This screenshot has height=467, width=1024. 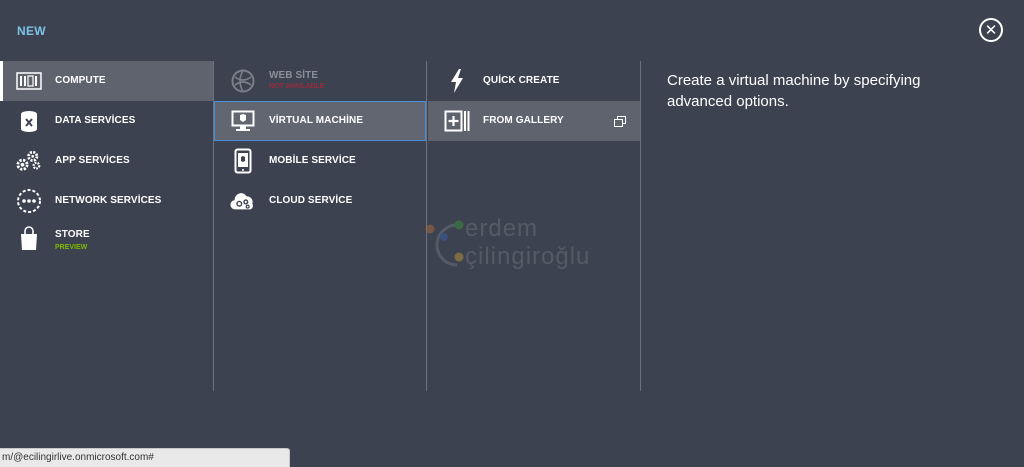 I want to click on vm-options-list: QUİCK CREATE FROM GALLERY, so click(x=534, y=101).